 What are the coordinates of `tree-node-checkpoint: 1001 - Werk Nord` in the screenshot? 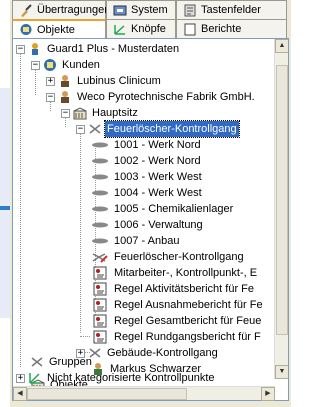 It's located at (147, 145).